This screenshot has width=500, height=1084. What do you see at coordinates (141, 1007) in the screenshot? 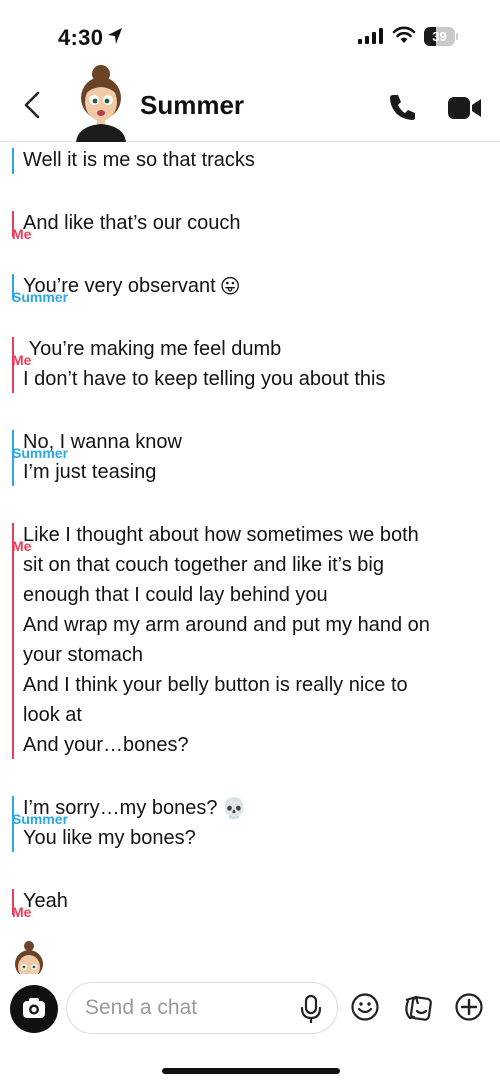
I see `chat-input-placeholder: Send a chat` at bounding box center [141, 1007].